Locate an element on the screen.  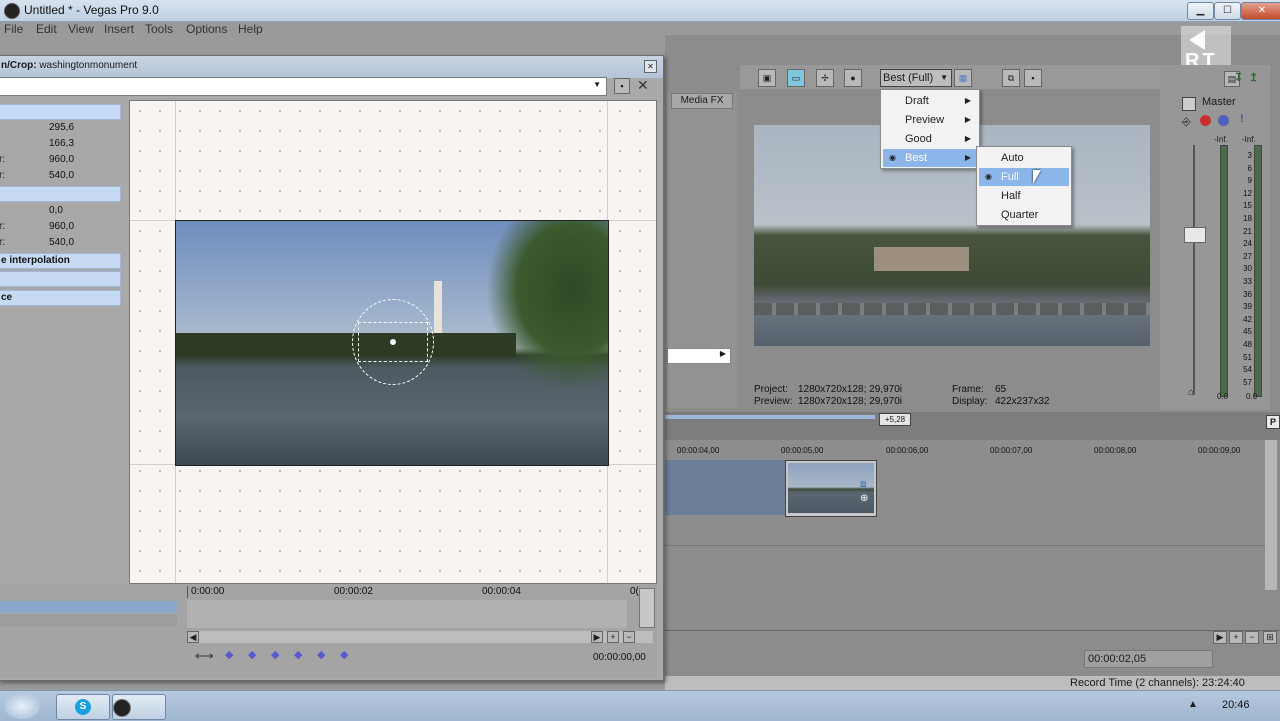
event-fx-icon: ⊕ is located at coordinates (864, 498).